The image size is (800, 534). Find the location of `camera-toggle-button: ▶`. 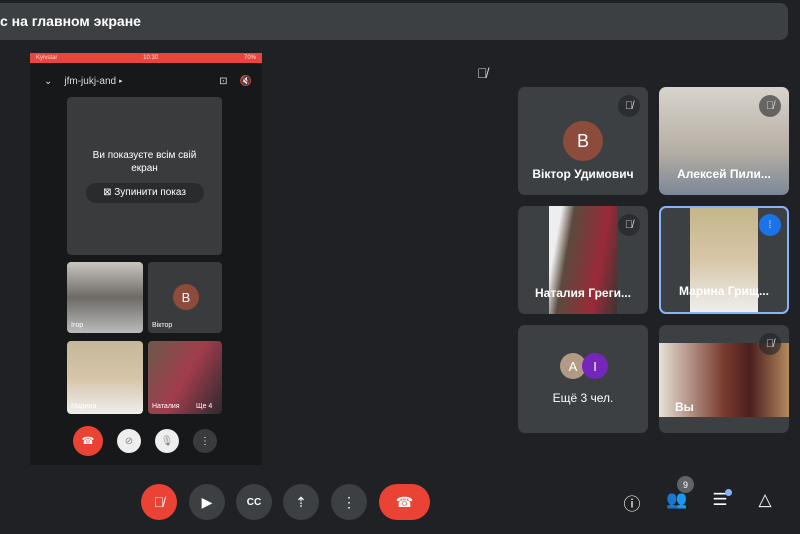

camera-toggle-button: ▶ is located at coordinates (207, 502).